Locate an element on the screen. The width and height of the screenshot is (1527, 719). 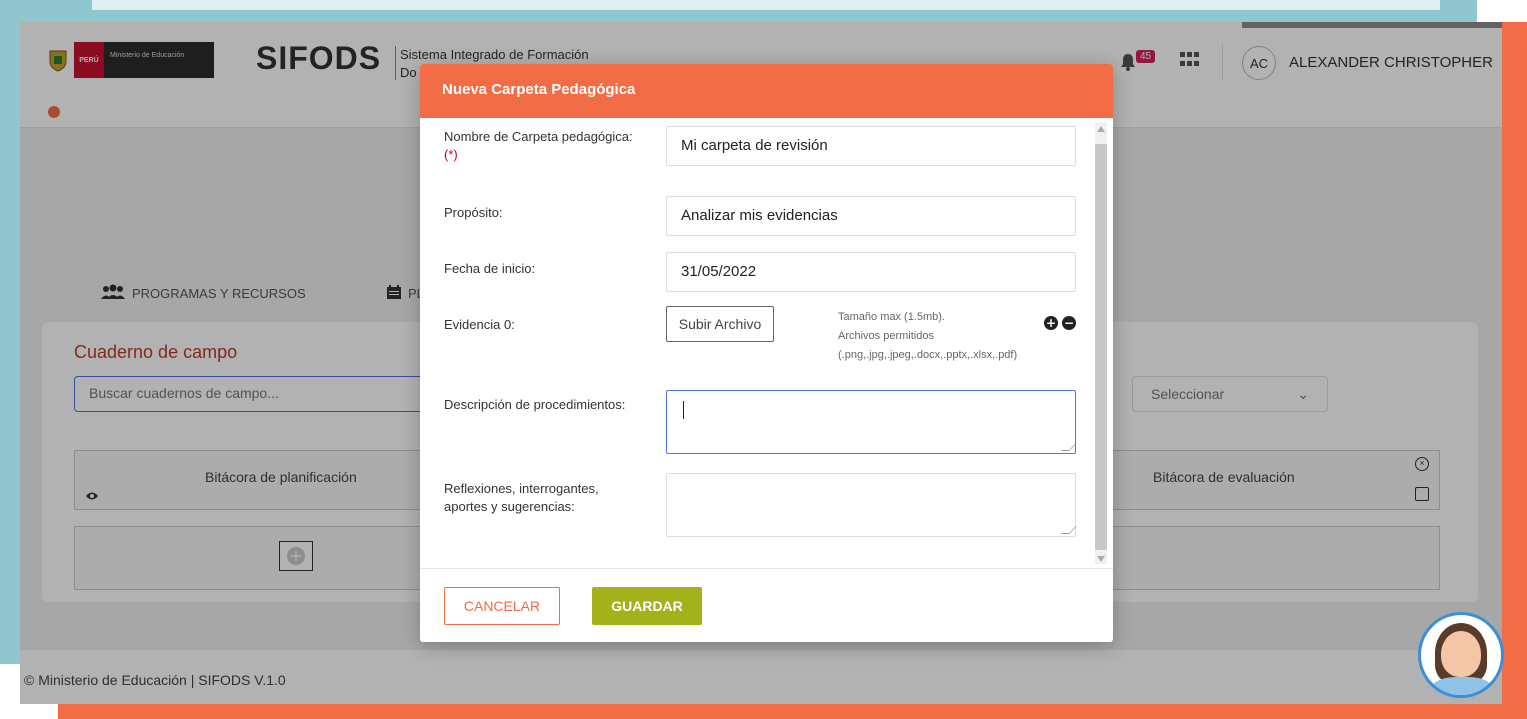
minus-circle-icon: − is located at coordinates (1069, 323).